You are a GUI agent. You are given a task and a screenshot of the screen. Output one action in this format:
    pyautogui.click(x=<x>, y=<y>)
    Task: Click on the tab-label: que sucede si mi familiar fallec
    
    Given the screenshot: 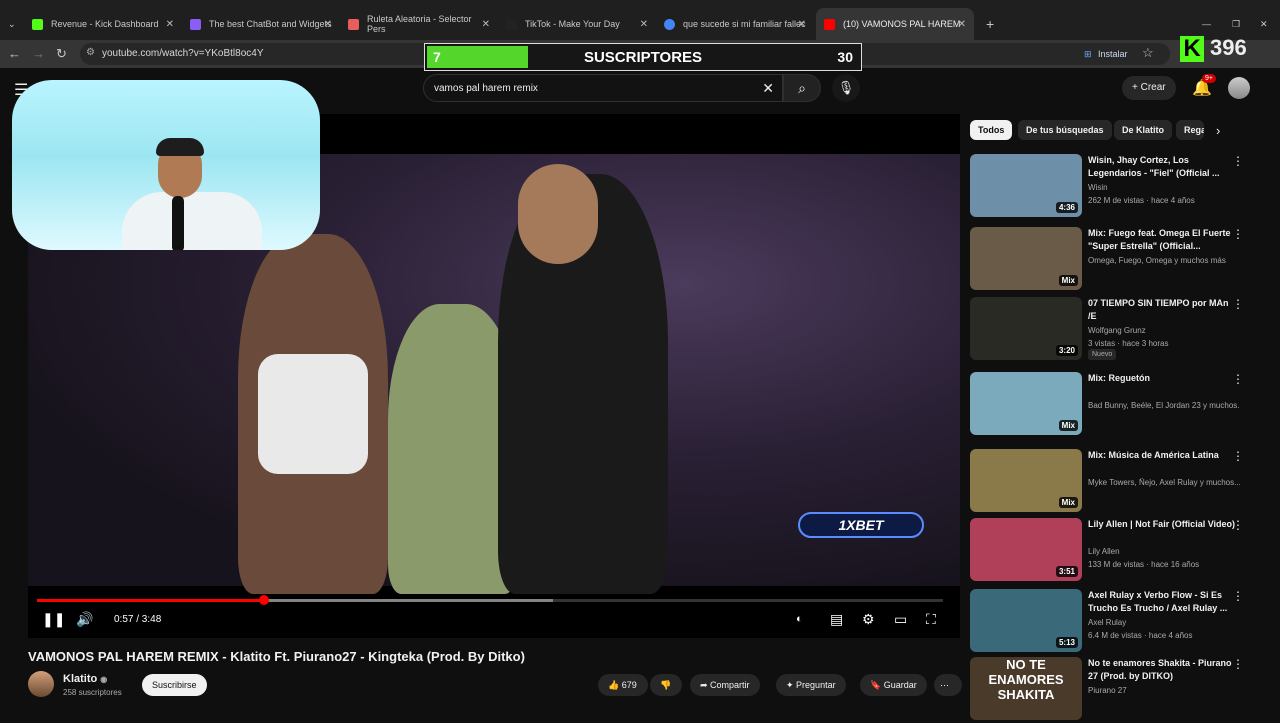 What is the action you would take?
    pyautogui.click(x=744, y=24)
    